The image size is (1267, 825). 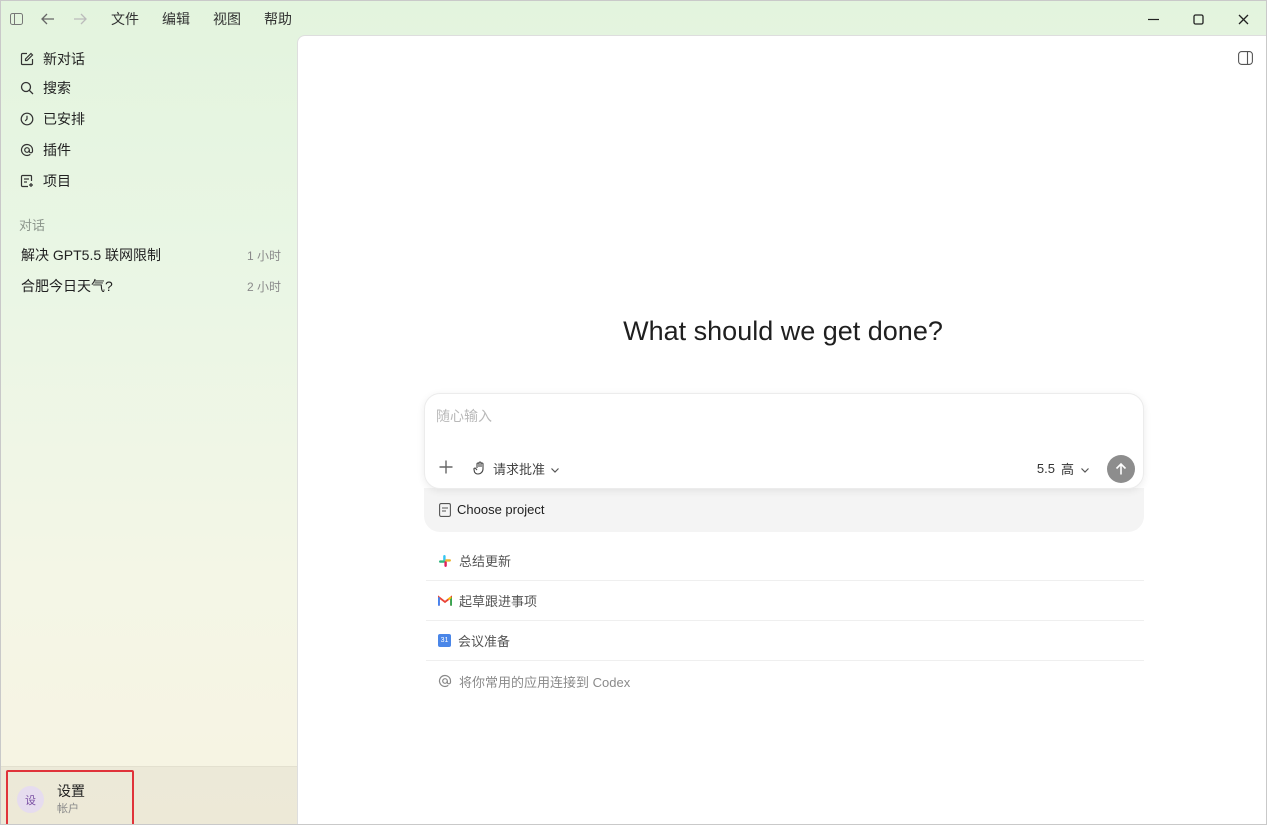 I want to click on suggestion-item: 总结更新, so click(x=785, y=561).